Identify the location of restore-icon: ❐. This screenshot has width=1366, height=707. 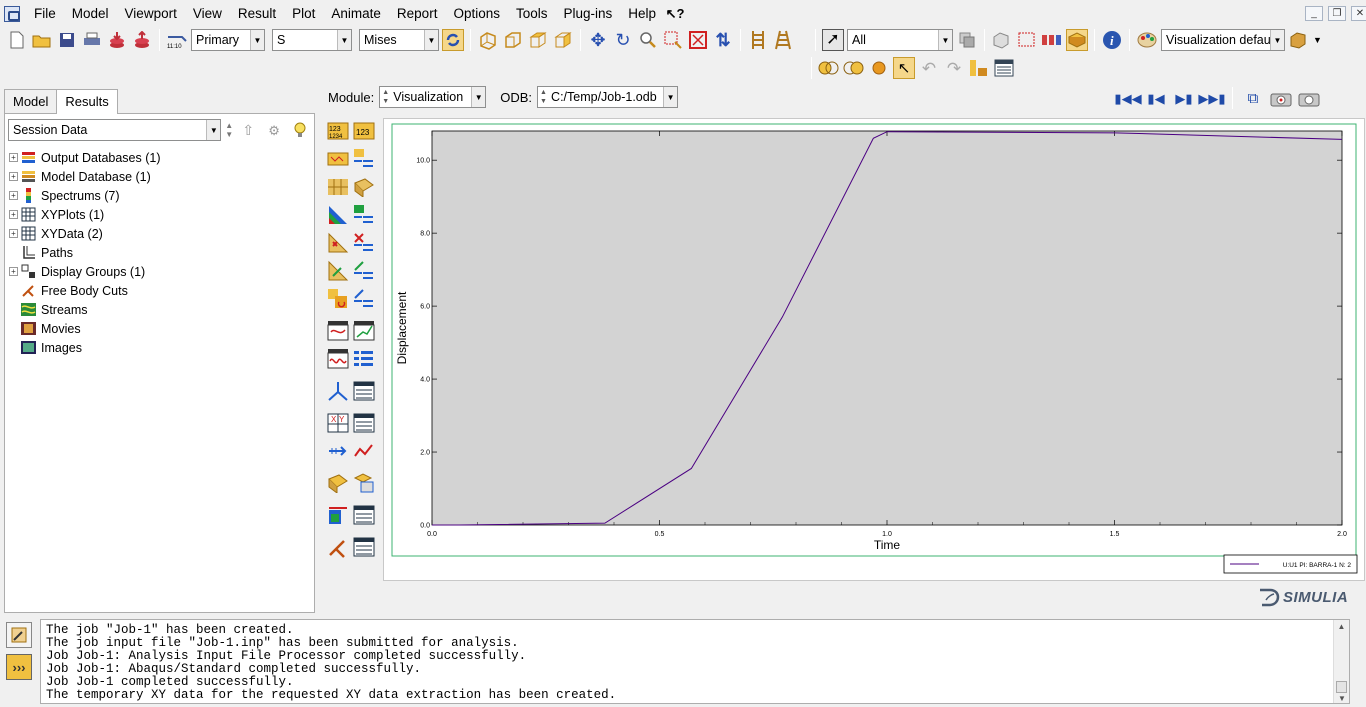
(1337, 13).